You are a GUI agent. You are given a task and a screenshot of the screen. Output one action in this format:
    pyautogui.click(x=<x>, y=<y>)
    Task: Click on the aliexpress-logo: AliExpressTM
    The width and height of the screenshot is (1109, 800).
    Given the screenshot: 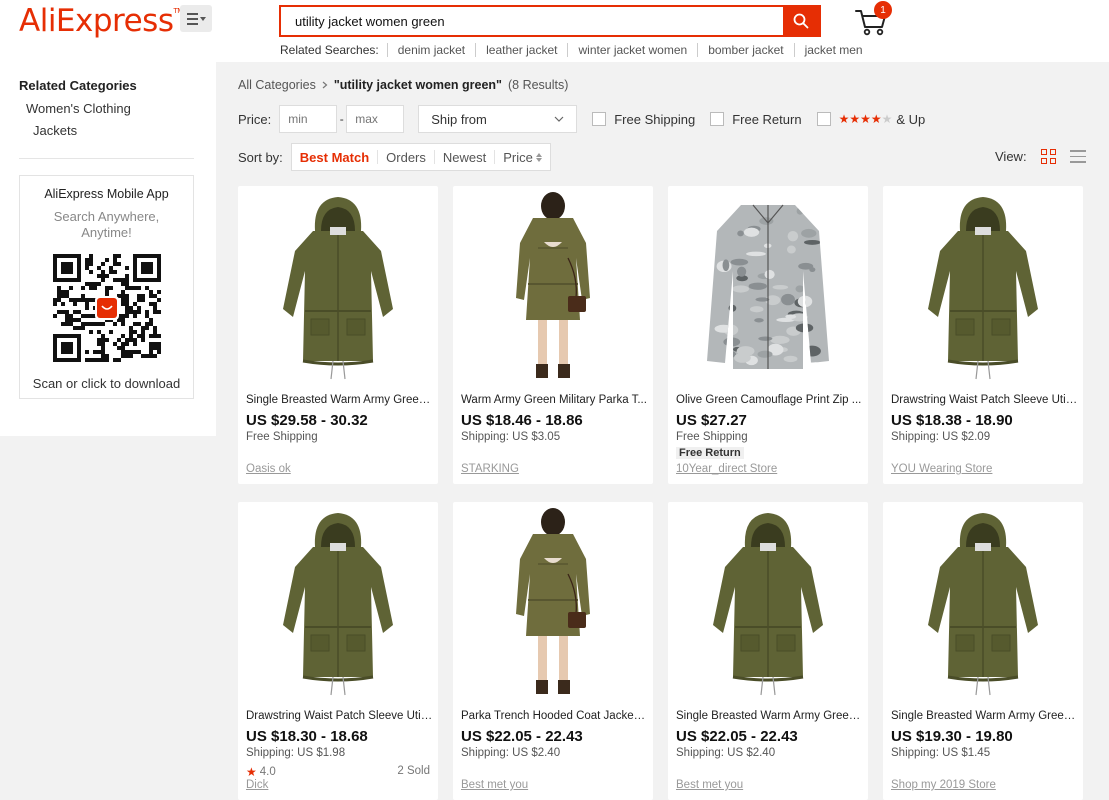 What is the action you would take?
    pyautogui.click(x=101, y=21)
    